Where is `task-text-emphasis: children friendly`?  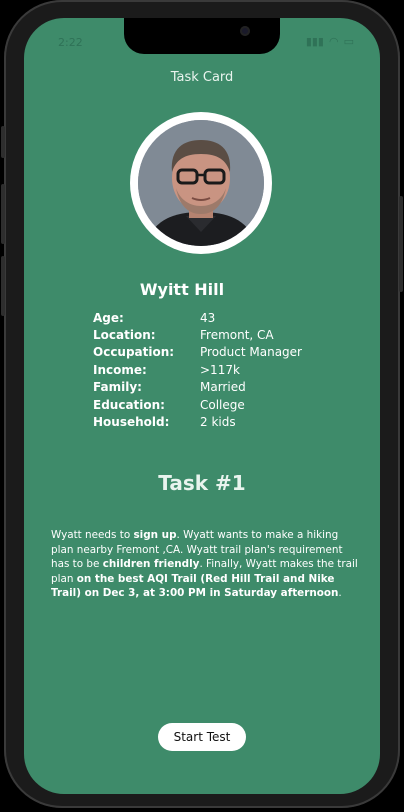
task-text-emphasis: children friendly is located at coordinates (151, 564).